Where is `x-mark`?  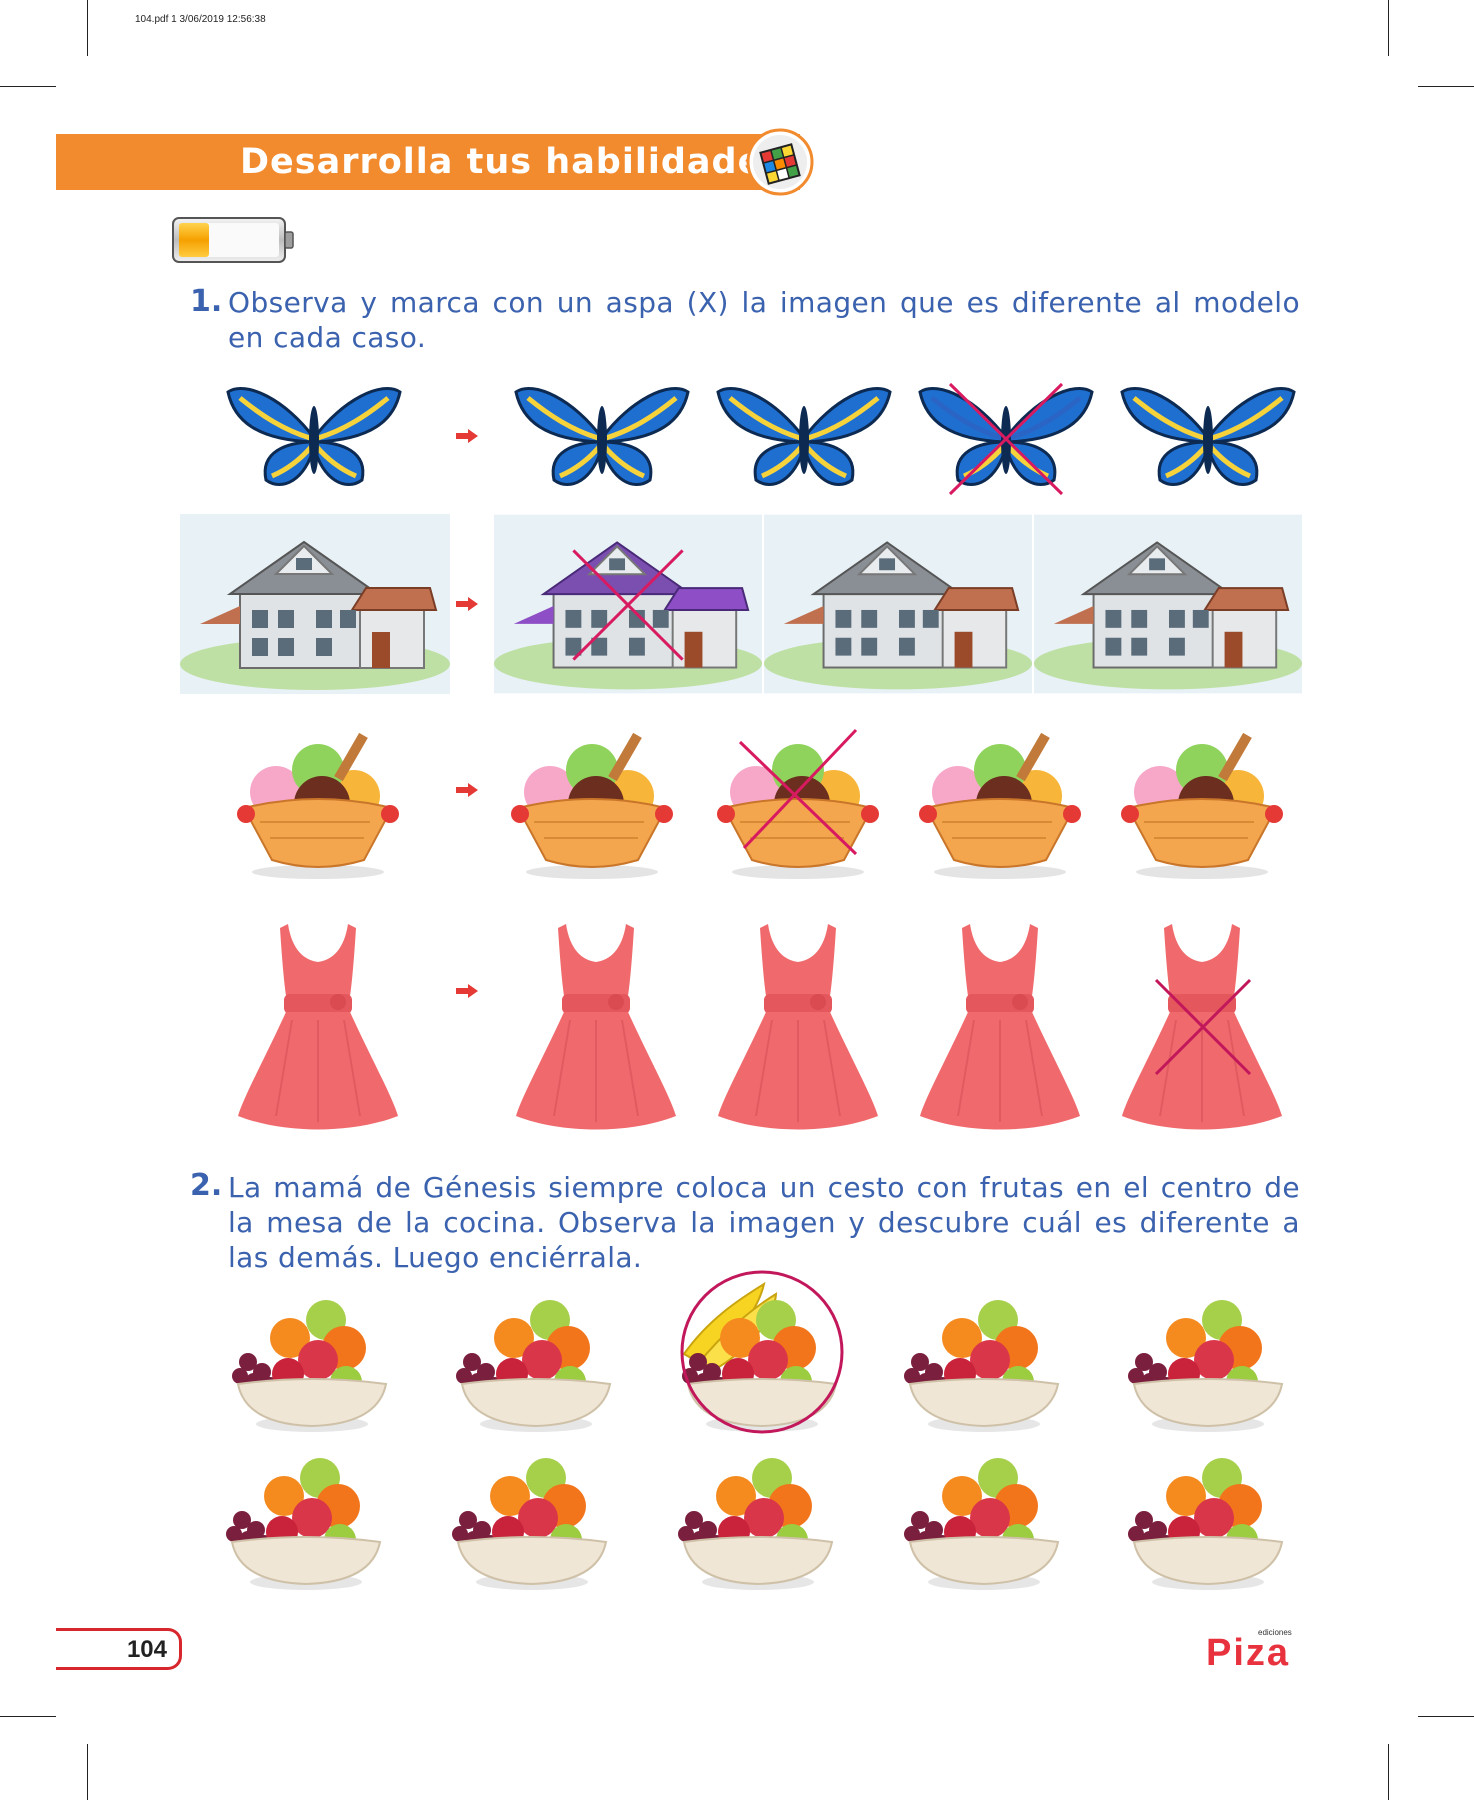
x-mark is located at coordinates (1006, 439).